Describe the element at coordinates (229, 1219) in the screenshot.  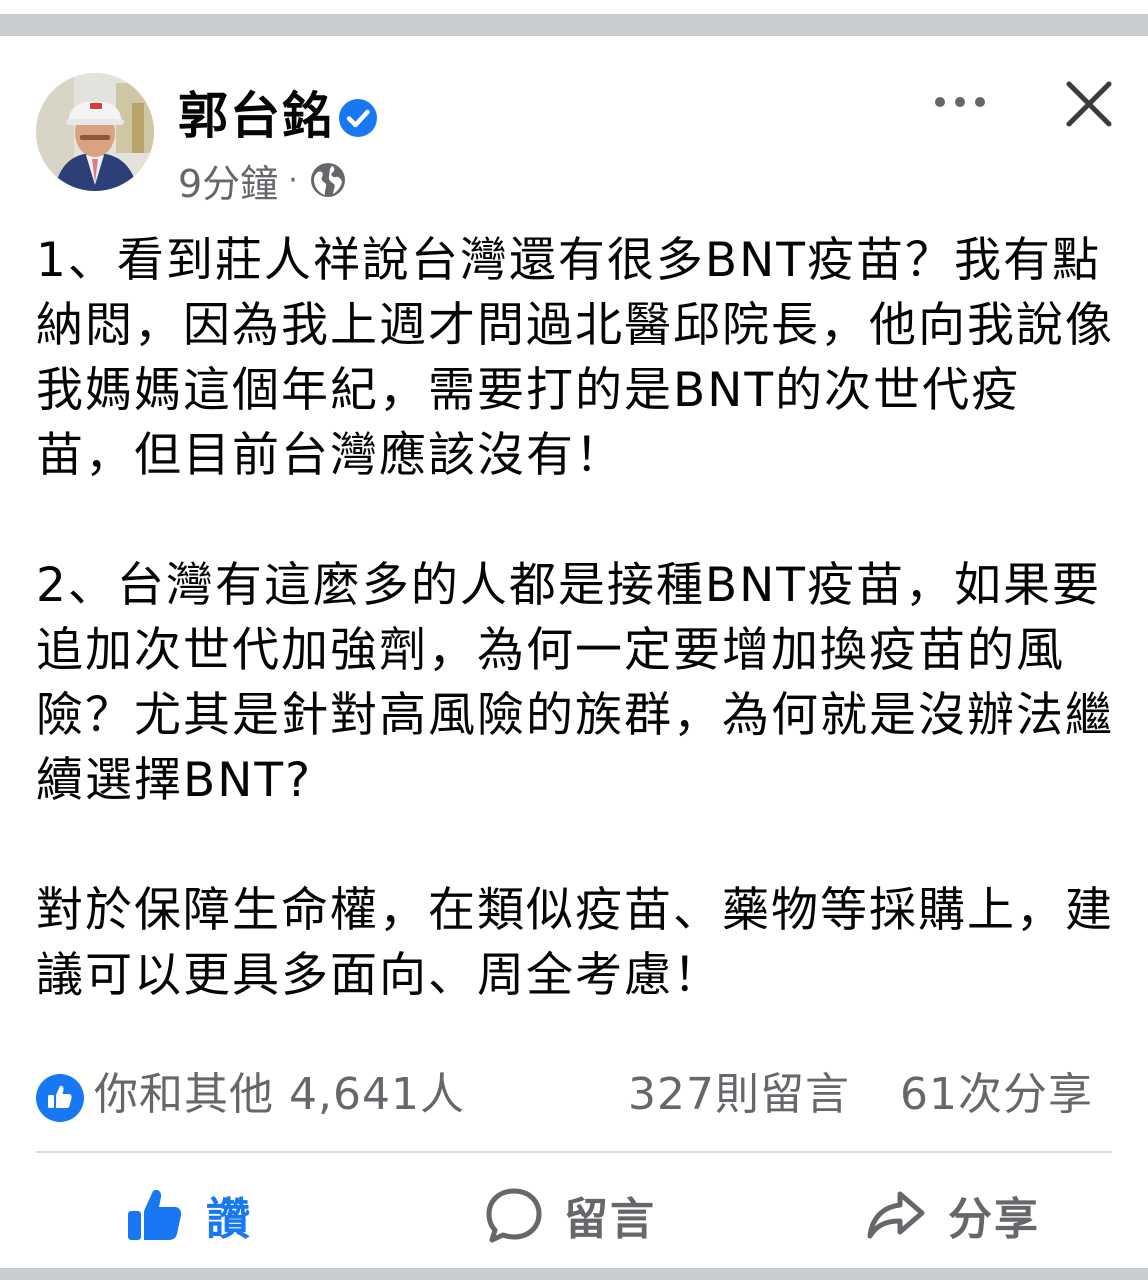
I see `like-button-label: 讚` at that location.